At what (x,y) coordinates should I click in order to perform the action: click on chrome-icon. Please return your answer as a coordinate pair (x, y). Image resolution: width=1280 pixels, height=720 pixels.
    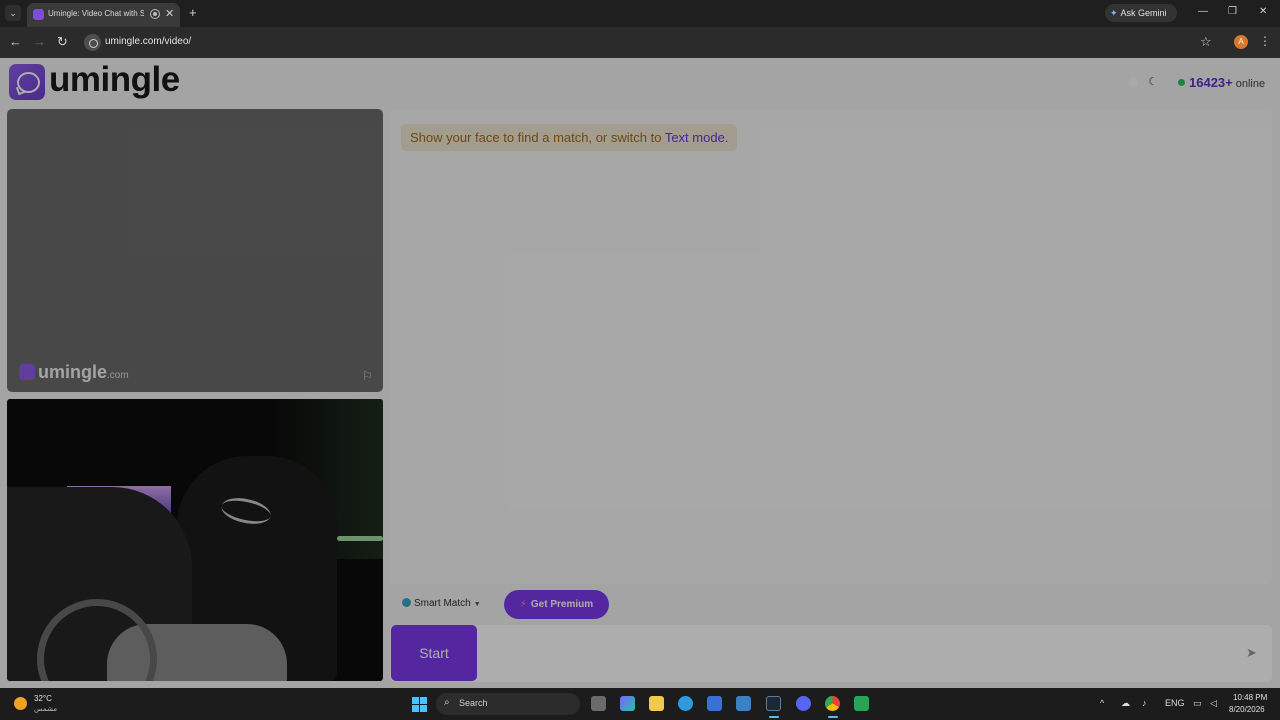
    Looking at the image, I should click on (832, 703).